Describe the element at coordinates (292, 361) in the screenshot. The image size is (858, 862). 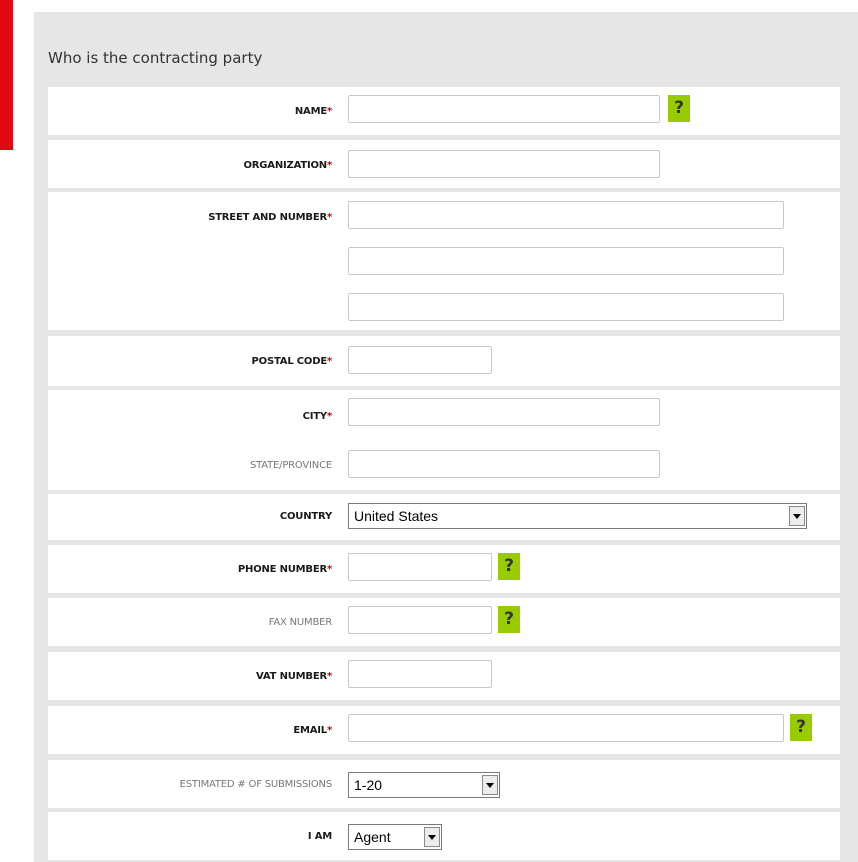
I see `postal-label: POSTAL CODE*` at that location.